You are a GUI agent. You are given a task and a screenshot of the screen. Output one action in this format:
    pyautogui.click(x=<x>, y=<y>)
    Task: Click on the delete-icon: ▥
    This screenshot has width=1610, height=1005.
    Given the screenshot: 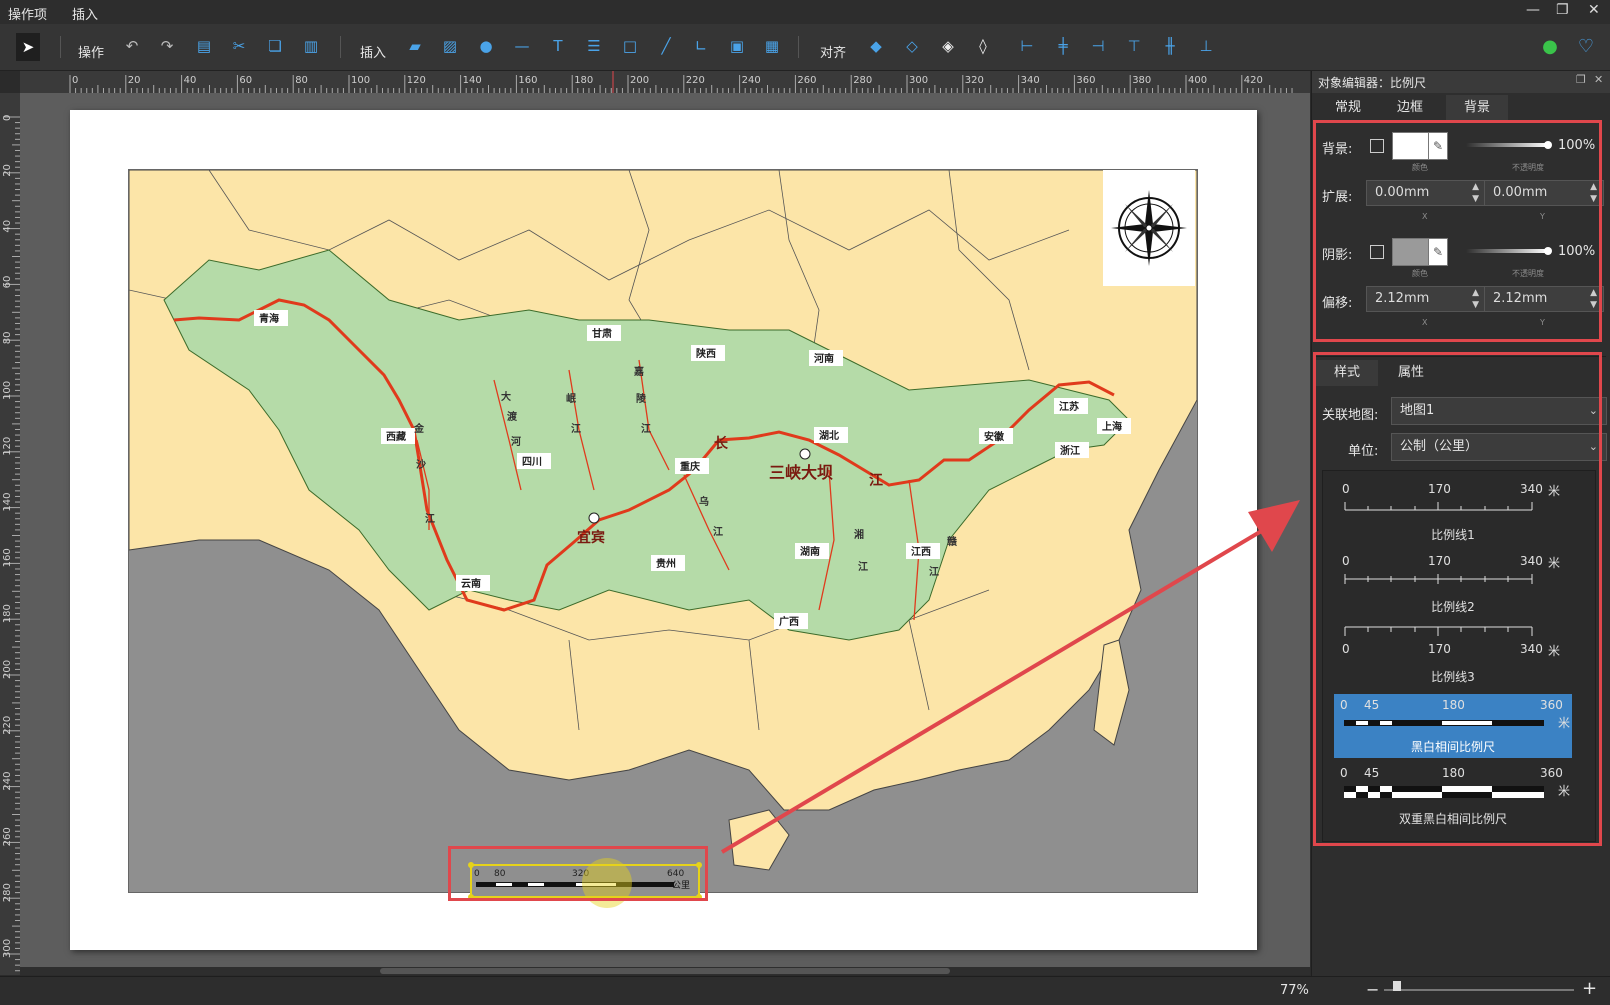 What is the action you would take?
    pyautogui.click(x=311, y=46)
    